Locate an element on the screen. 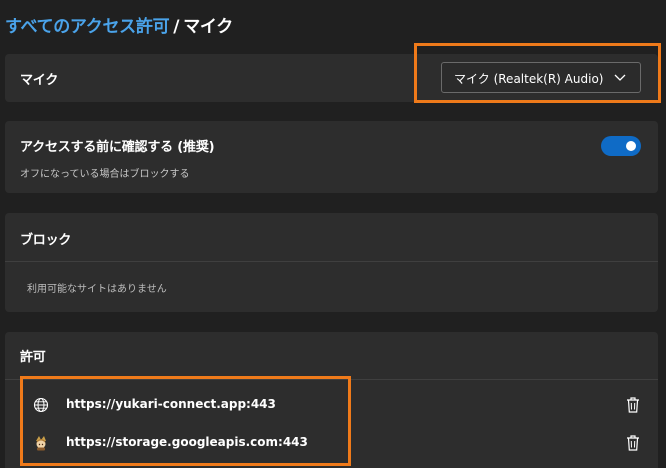  ask-before-access-toggle is located at coordinates (621, 146).